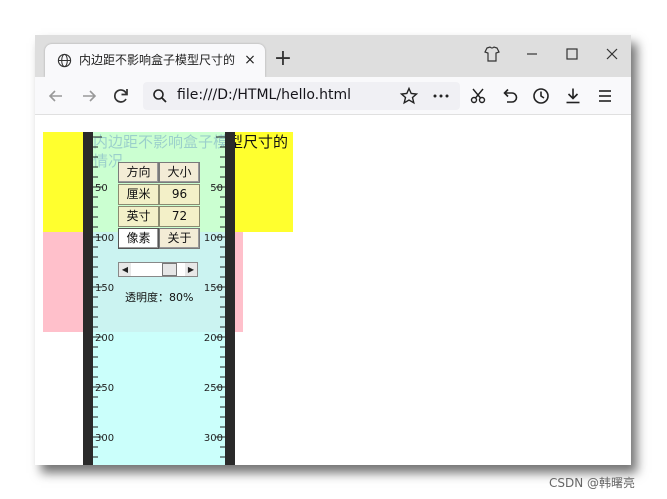 This screenshot has width=667, height=499. Describe the element at coordinates (532, 54) in the screenshot. I see `minimize-icon` at that location.